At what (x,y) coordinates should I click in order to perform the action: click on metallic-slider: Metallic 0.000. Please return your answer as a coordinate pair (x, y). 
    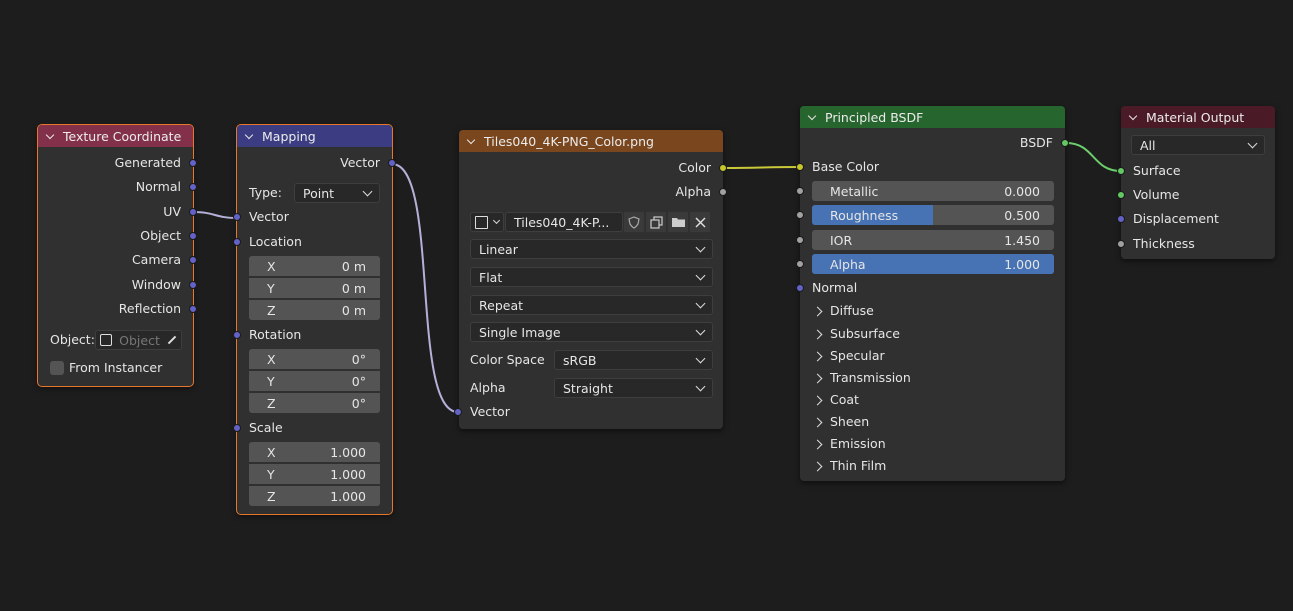
    Looking at the image, I should click on (933, 191).